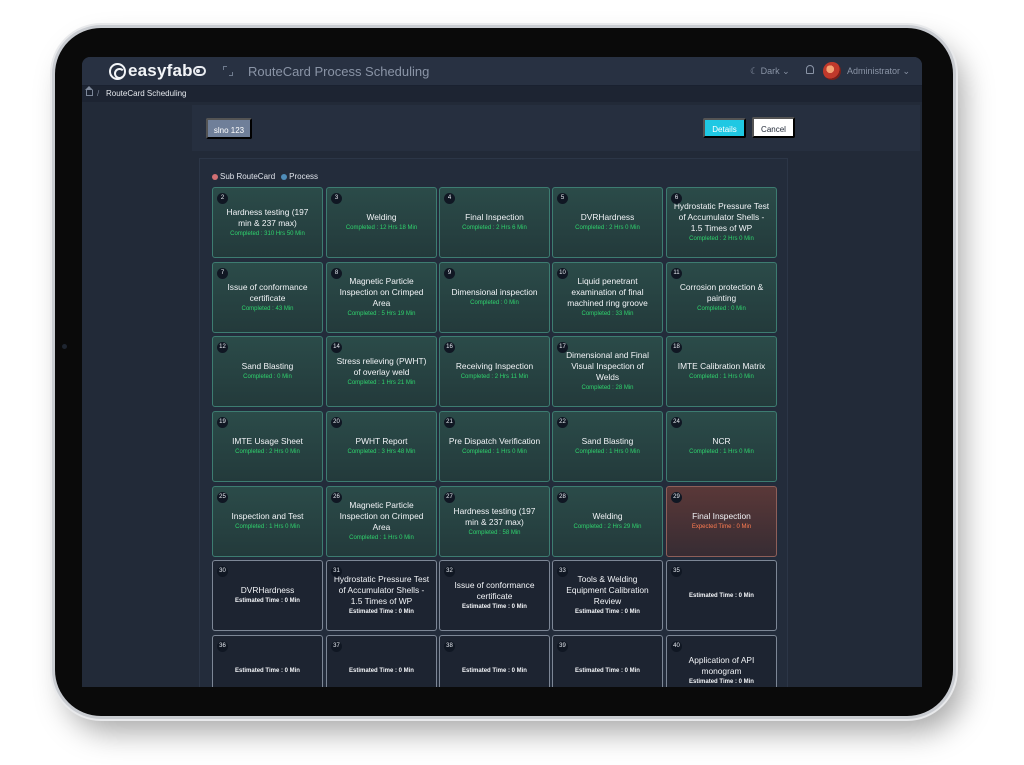 The image size is (1024, 765). What do you see at coordinates (449, 497) in the screenshot?
I see `card-number-badge: 27` at bounding box center [449, 497].